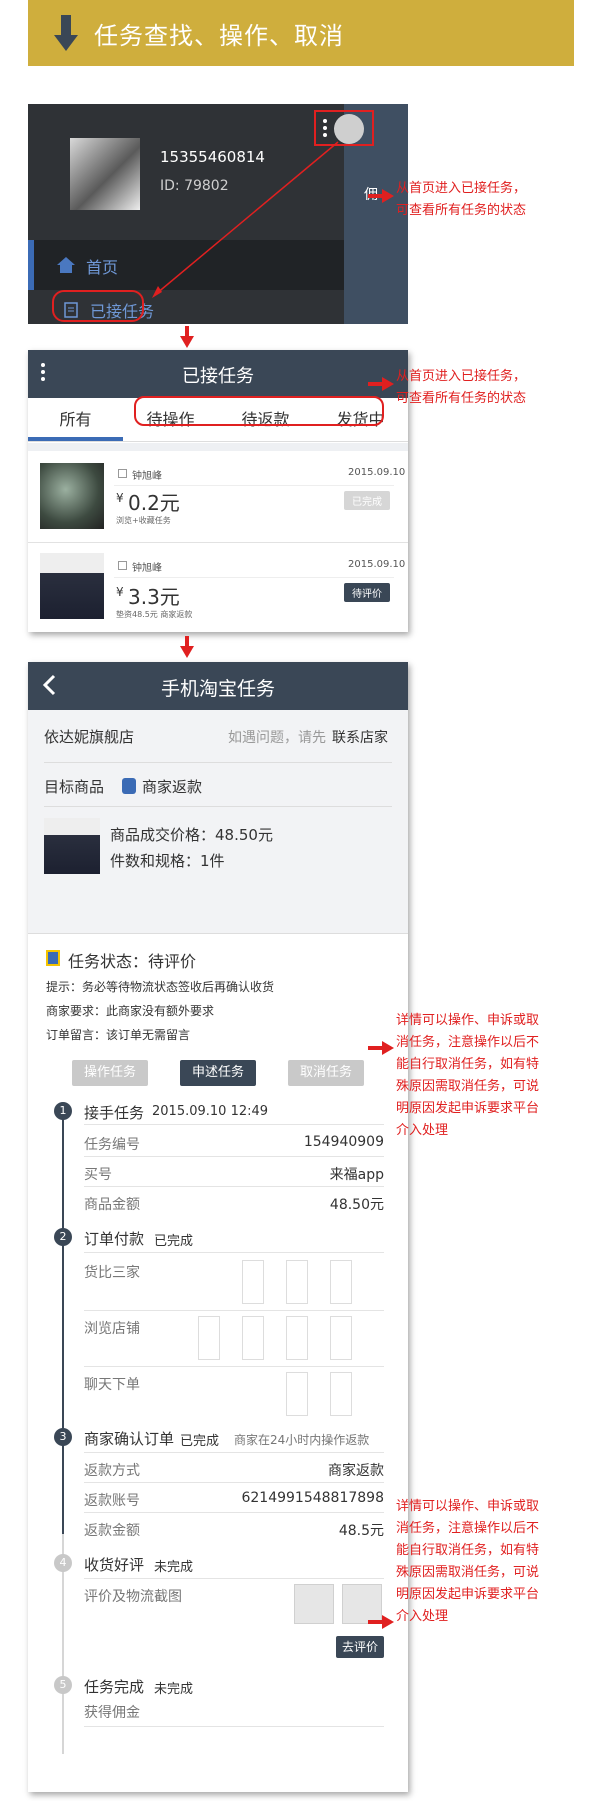 This screenshot has height=1801, width=600. I want to click on target-label: 目标商品, so click(74, 787).